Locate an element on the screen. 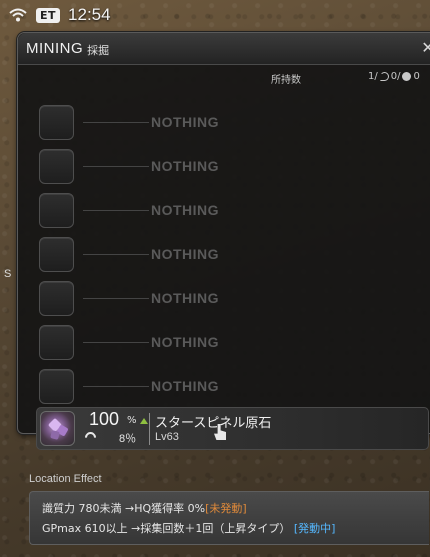  gathering-slot-4: NOTHING is located at coordinates (229, 259).